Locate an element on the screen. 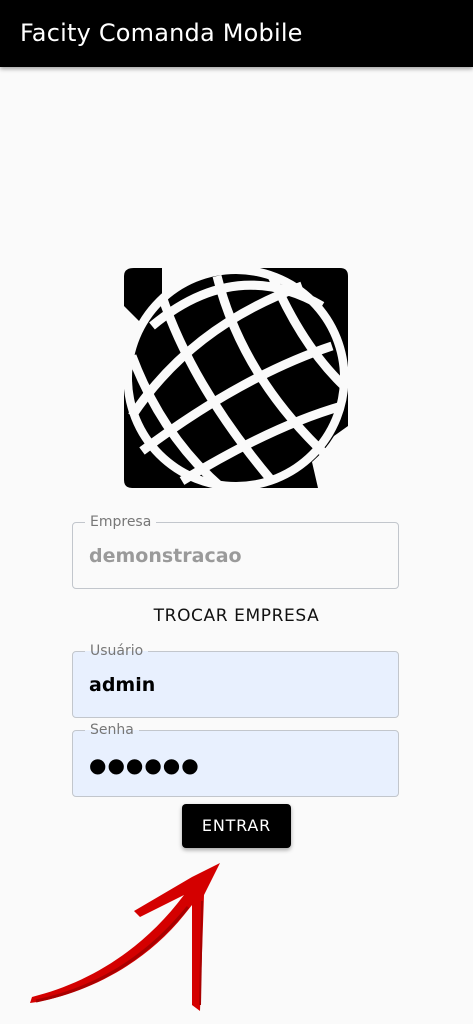 The width and height of the screenshot is (473, 1024). empresa-label: Empresa is located at coordinates (121, 522).